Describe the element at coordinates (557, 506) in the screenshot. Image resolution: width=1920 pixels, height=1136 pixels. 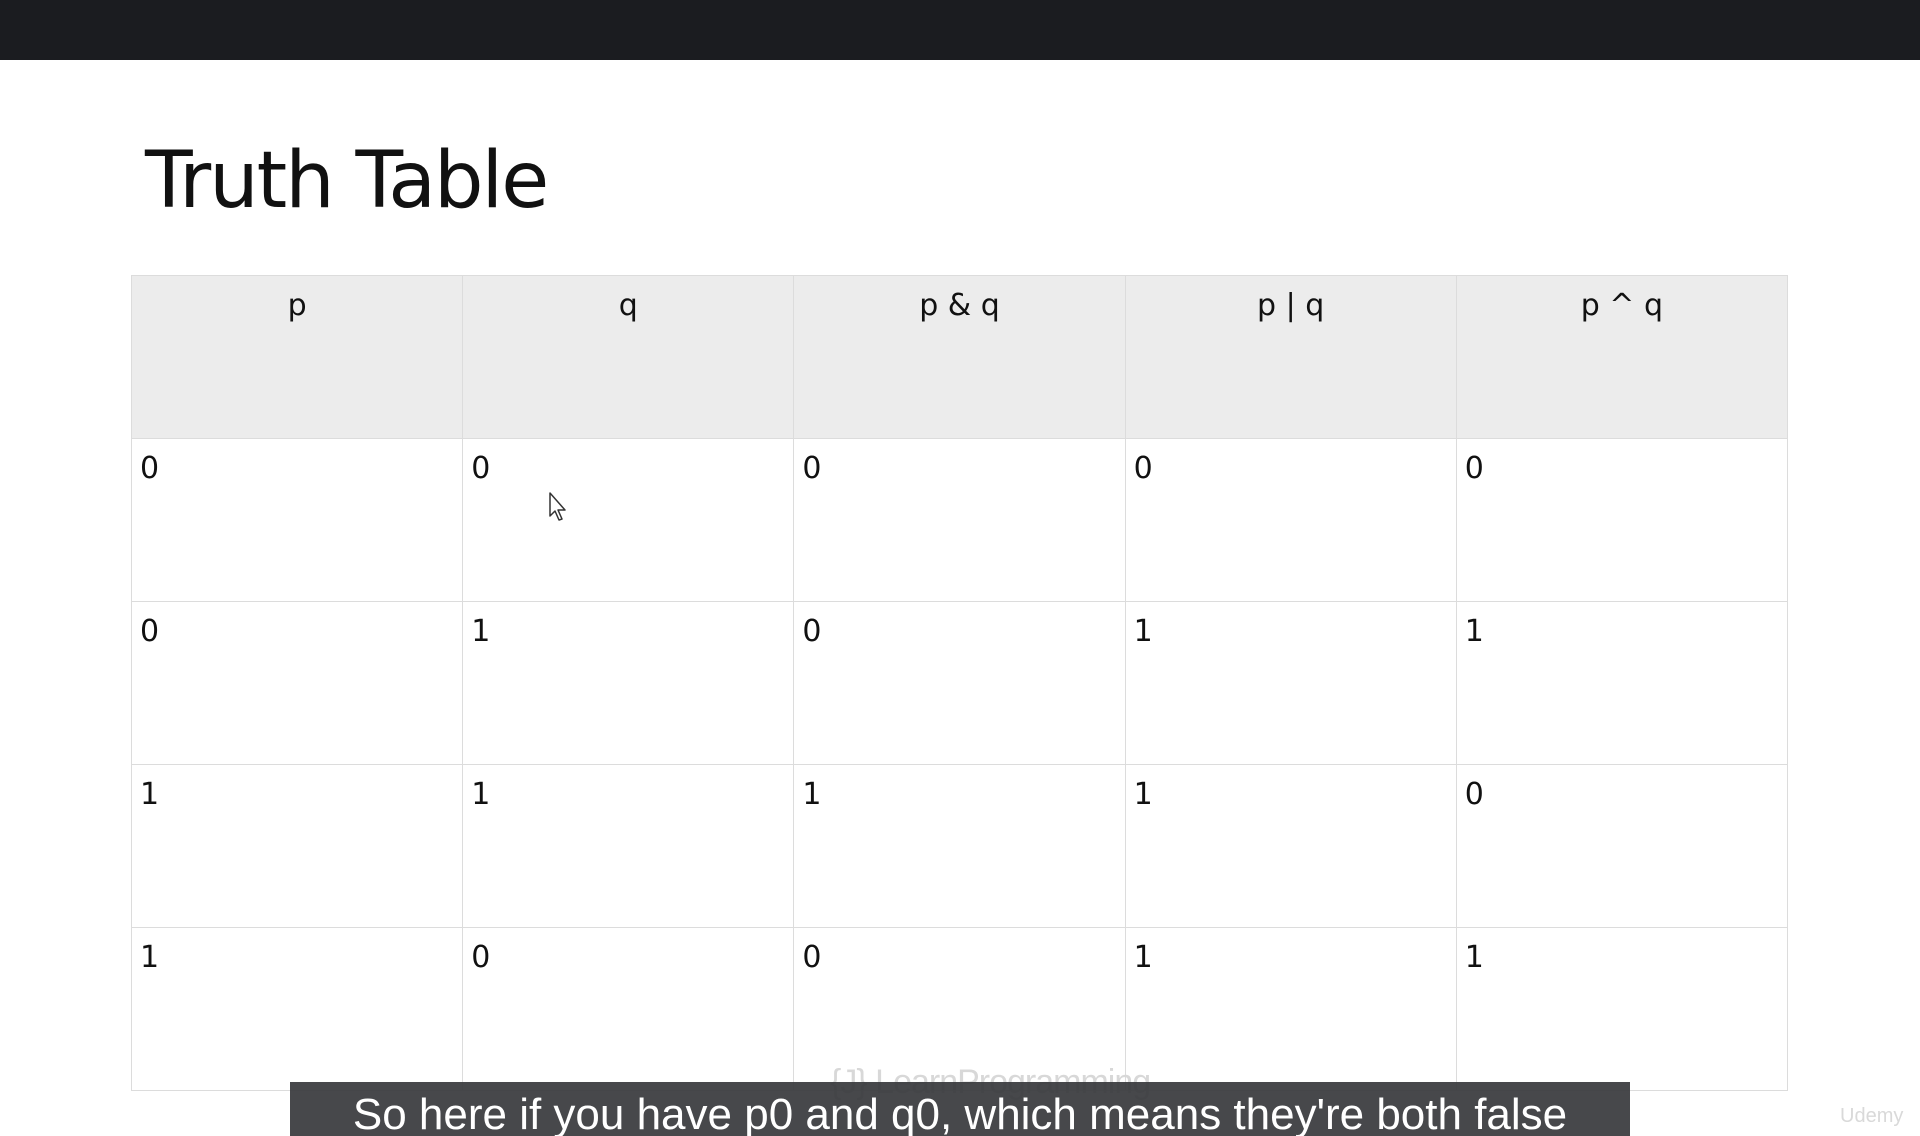
I see `mouse-pointer-icon` at that location.